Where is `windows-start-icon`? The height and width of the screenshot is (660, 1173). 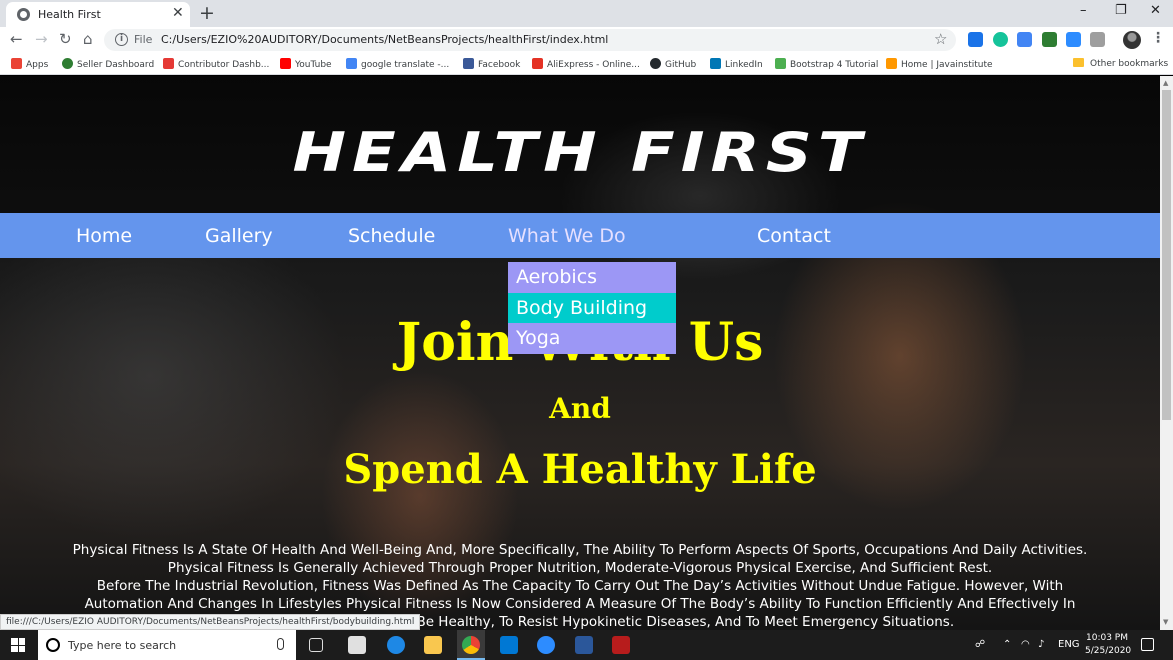
windows-start-icon is located at coordinates (18, 645).